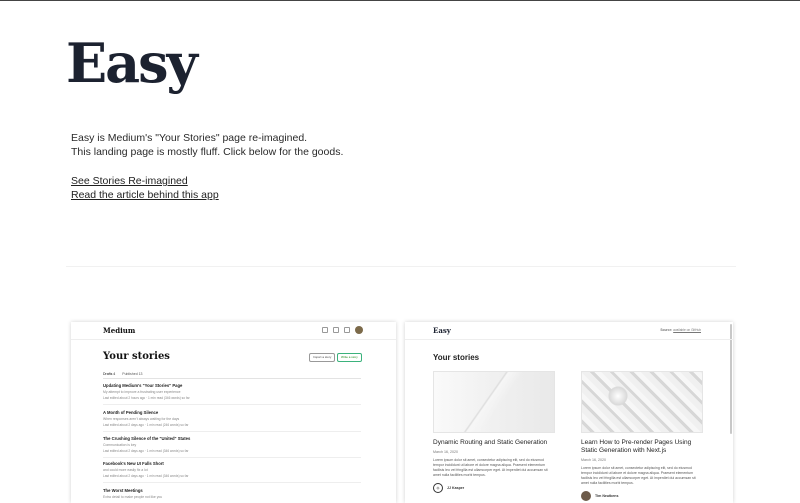  Describe the element at coordinates (607, 496) in the screenshot. I see `author-name: Tim Neutkens` at that location.